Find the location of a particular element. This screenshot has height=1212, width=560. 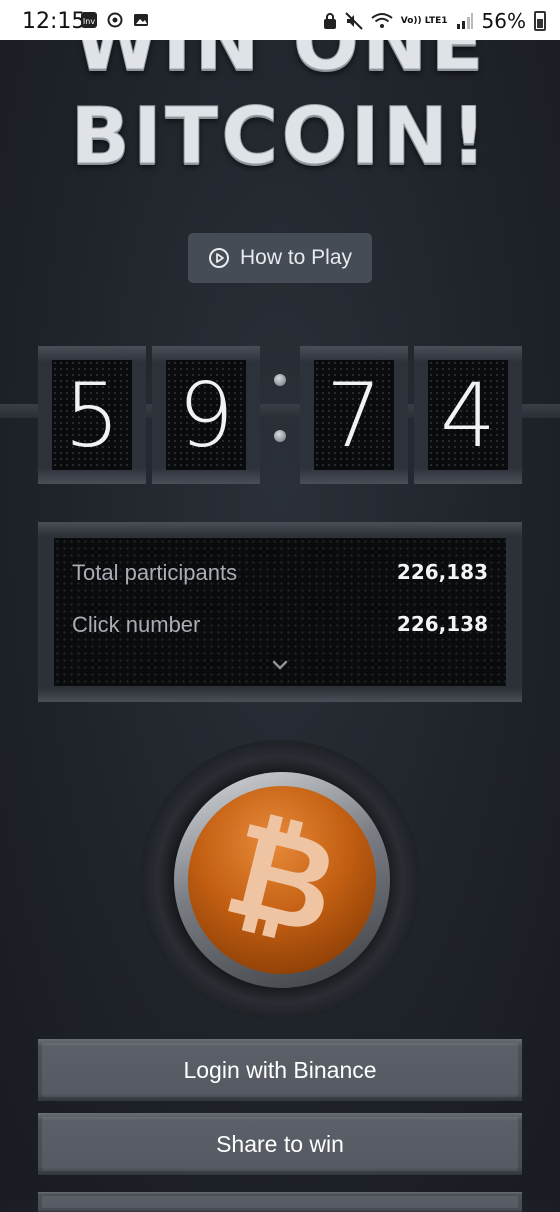

bitcoin-icon: ₿ is located at coordinates (282, 878).